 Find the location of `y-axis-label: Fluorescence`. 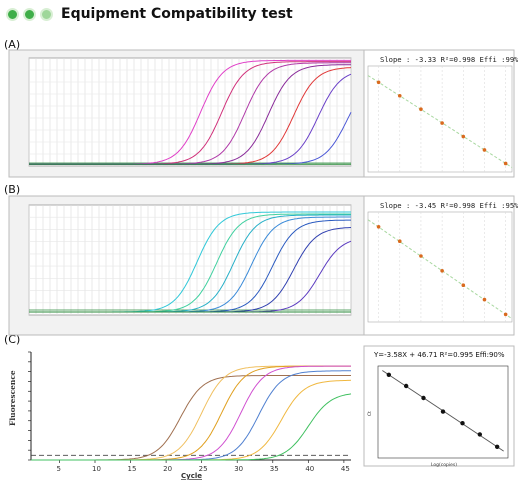

y-axis-label: Fluorescence is located at coordinates (12, 398).